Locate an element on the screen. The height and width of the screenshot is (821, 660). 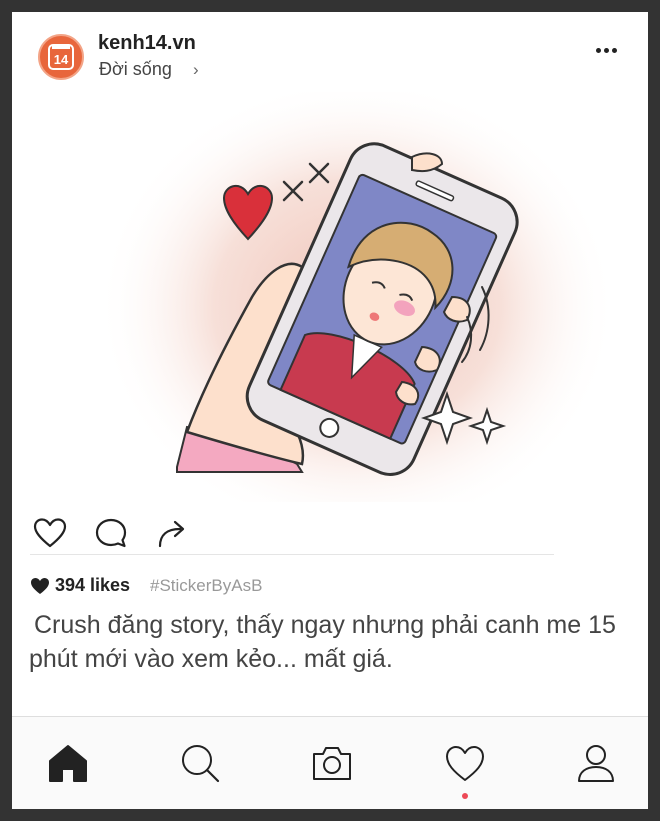
post-actions is located at coordinates (330, 532).